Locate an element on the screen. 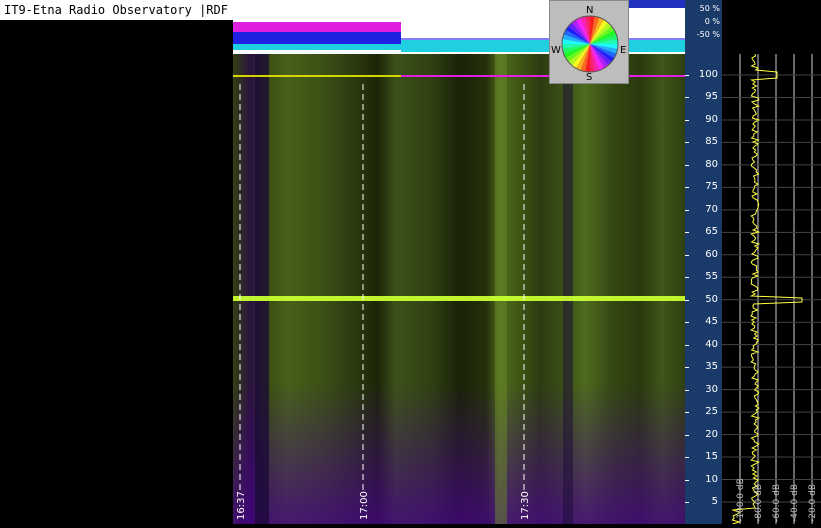  empty-corner is located at coordinates (771, 27).